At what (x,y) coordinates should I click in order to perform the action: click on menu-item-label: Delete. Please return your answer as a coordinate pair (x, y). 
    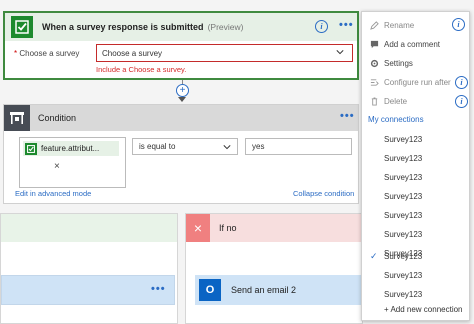
    Looking at the image, I should click on (396, 101).